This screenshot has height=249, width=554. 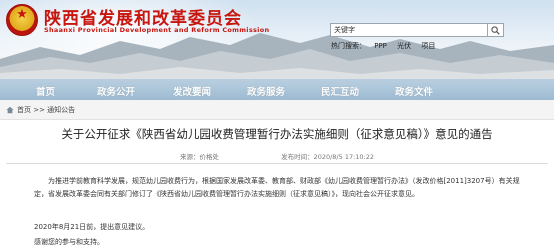 What do you see at coordinates (380, 46) in the screenshot?
I see `hot-search-link: PPP` at bounding box center [380, 46].